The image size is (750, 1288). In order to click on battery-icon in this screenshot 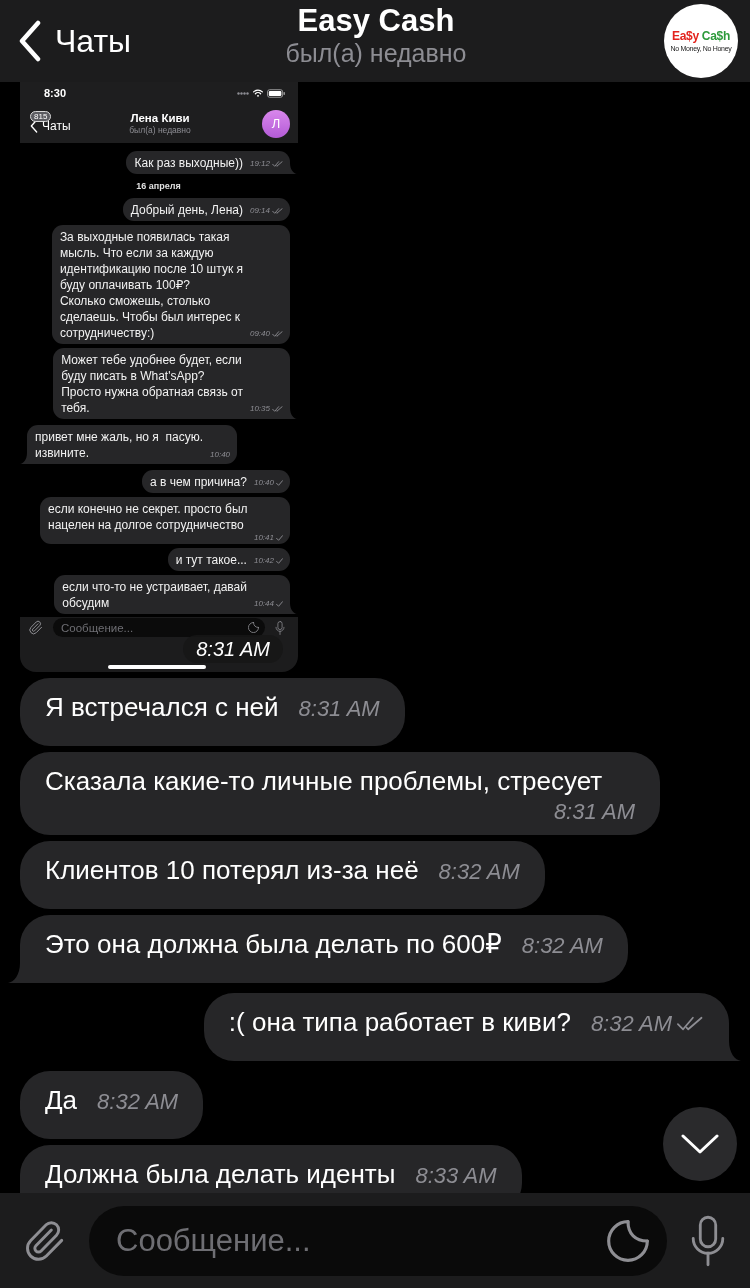, I will do `click(276, 93)`.